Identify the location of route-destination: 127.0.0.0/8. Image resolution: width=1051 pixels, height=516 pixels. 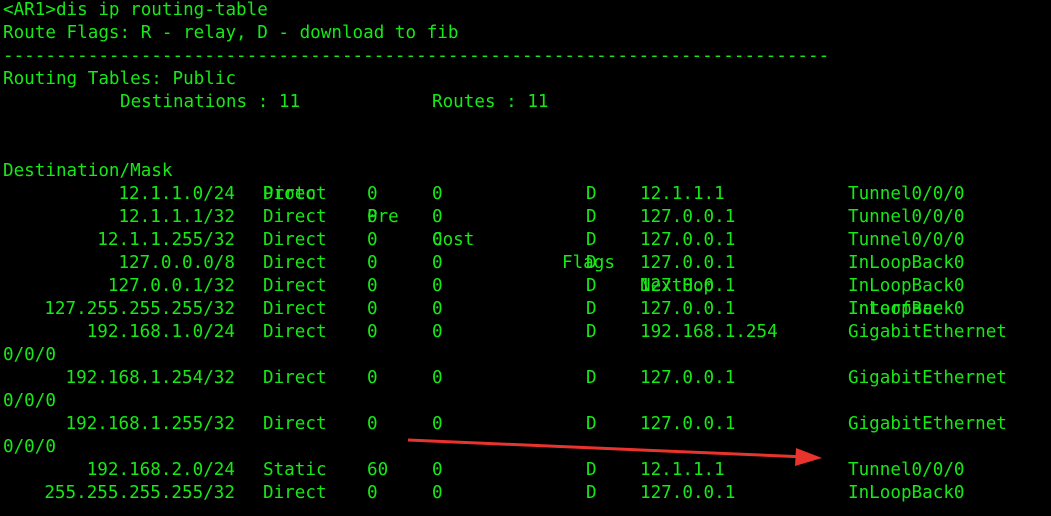
(176, 263).